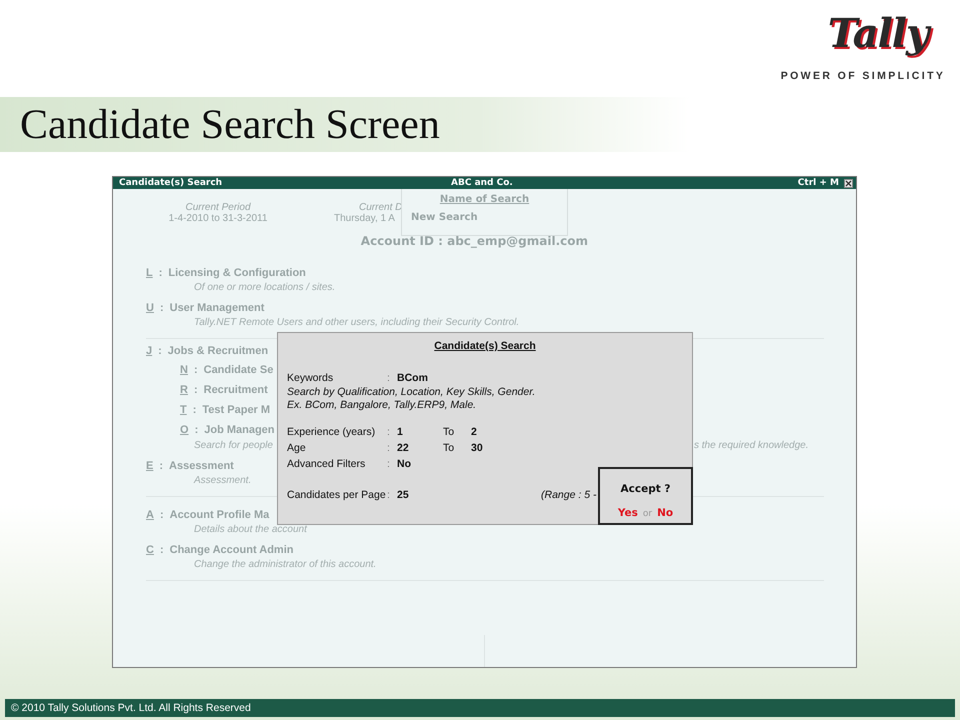 Image resolution: width=960 pixels, height=720 pixels. What do you see at coordinates (365, 218) in the screenshot?
I see `date-value: Thursday, 1 A` at bounding box center [365, 218].